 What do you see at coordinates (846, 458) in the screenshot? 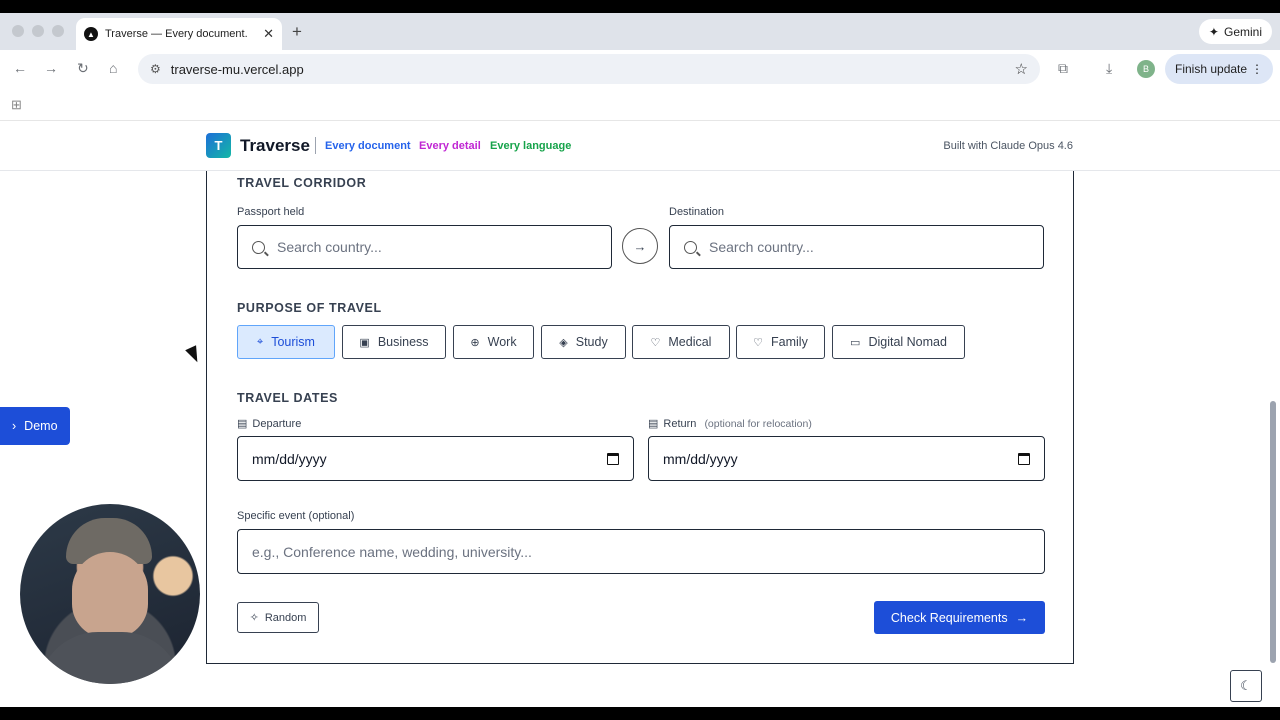
I see `return-date-input: mm/dd/yyyy` at bounding box center [846, 458].